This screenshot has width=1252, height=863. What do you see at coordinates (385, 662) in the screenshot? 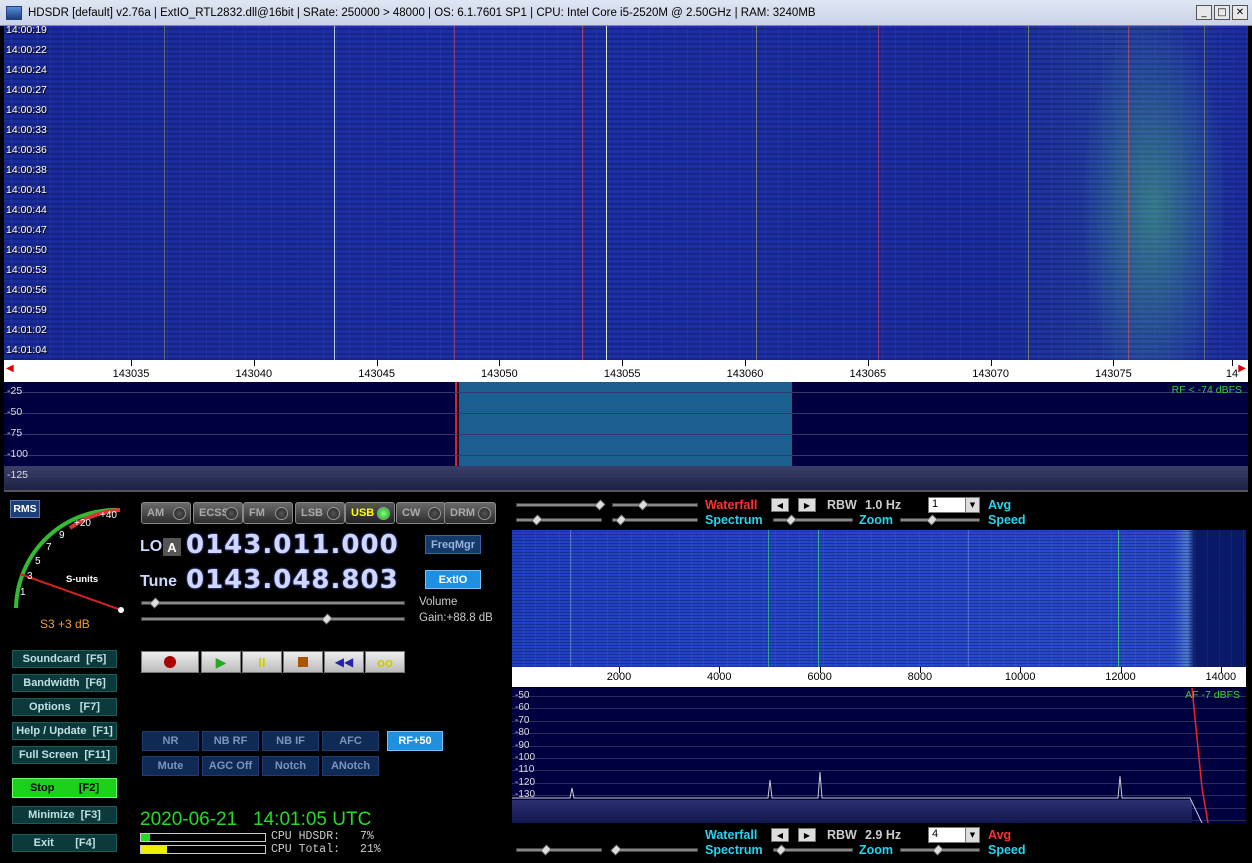
I see `loop-button: oo` at bounding box center [385, 662].